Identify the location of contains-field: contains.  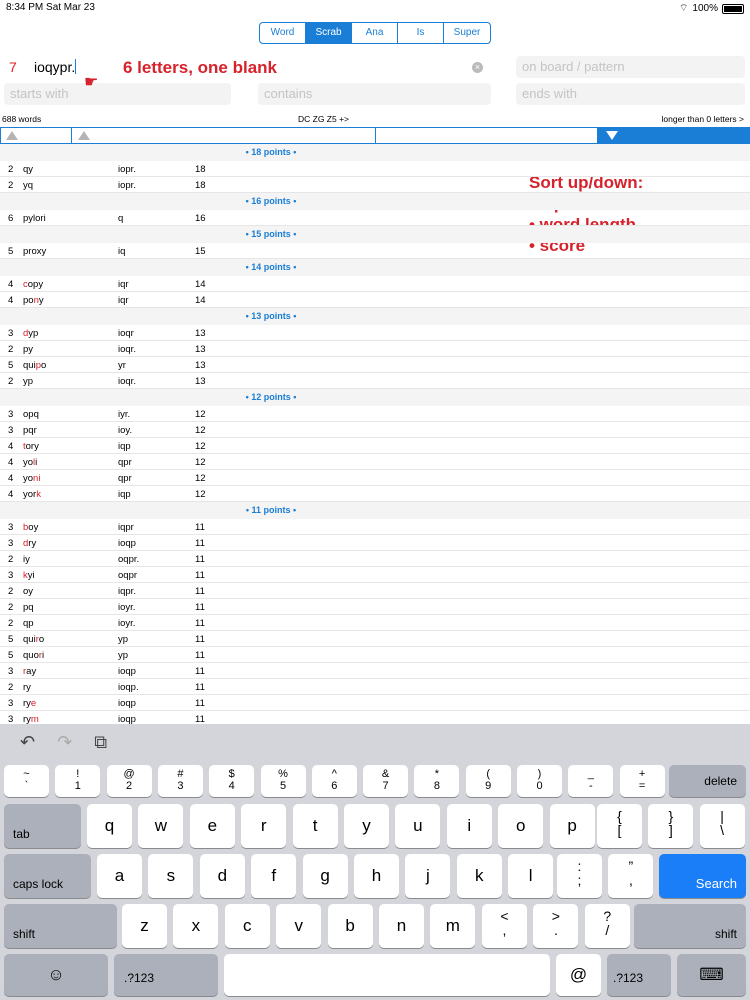
(374, 94).